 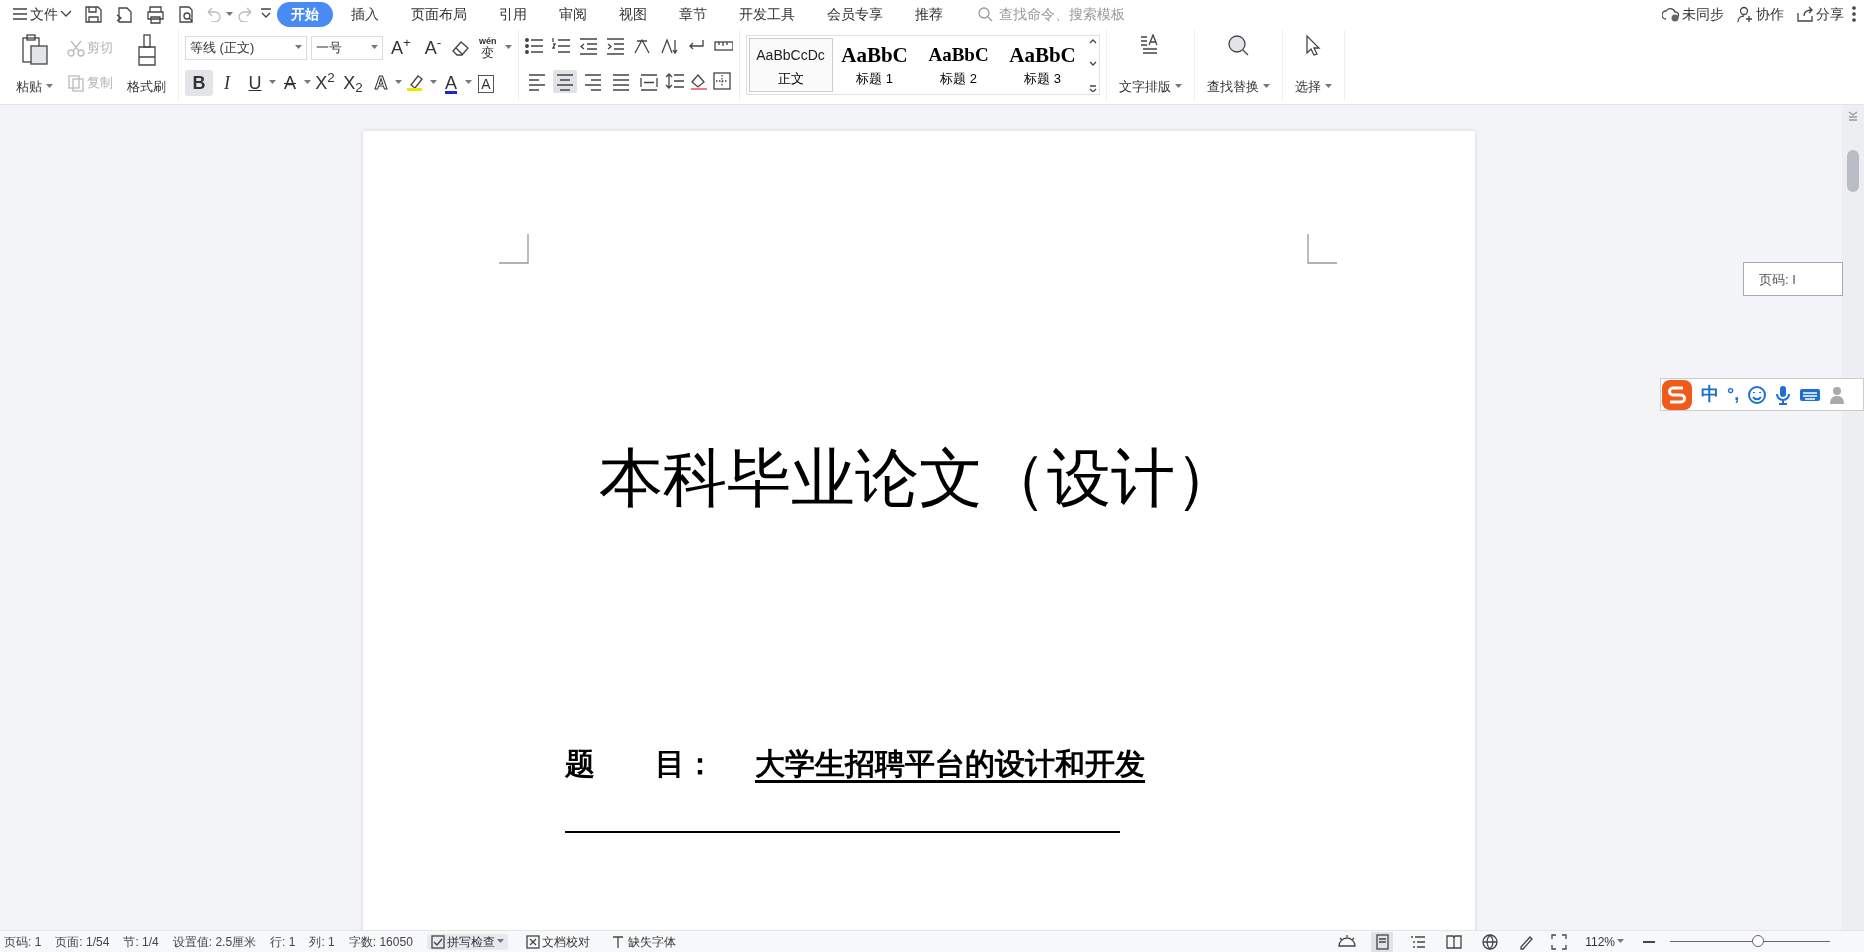 What do you see at coordinates (534, 46) in the screenshot?
I see `bullet-list-icon` at bounding box center [534, 46].